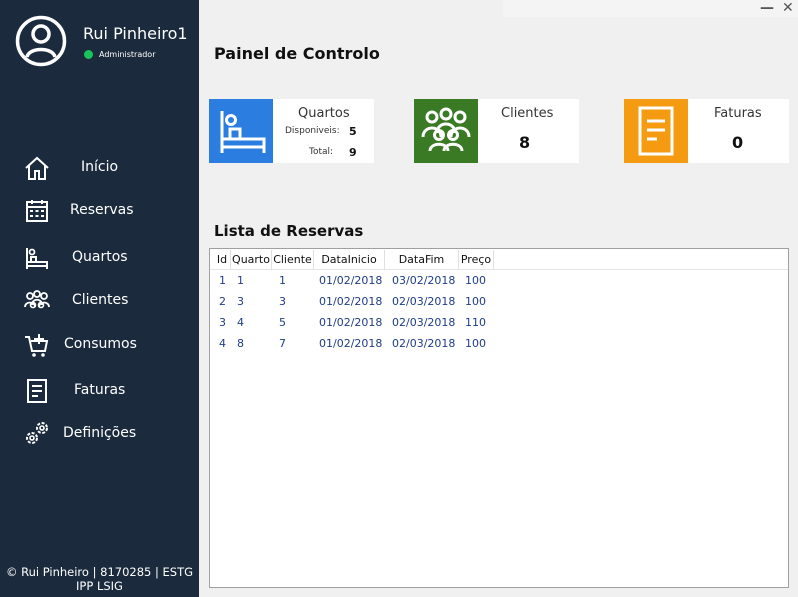 This screenshot has width=798, height=597. I want to click on footer-line2: IPP LSIG, so click(99, 586).